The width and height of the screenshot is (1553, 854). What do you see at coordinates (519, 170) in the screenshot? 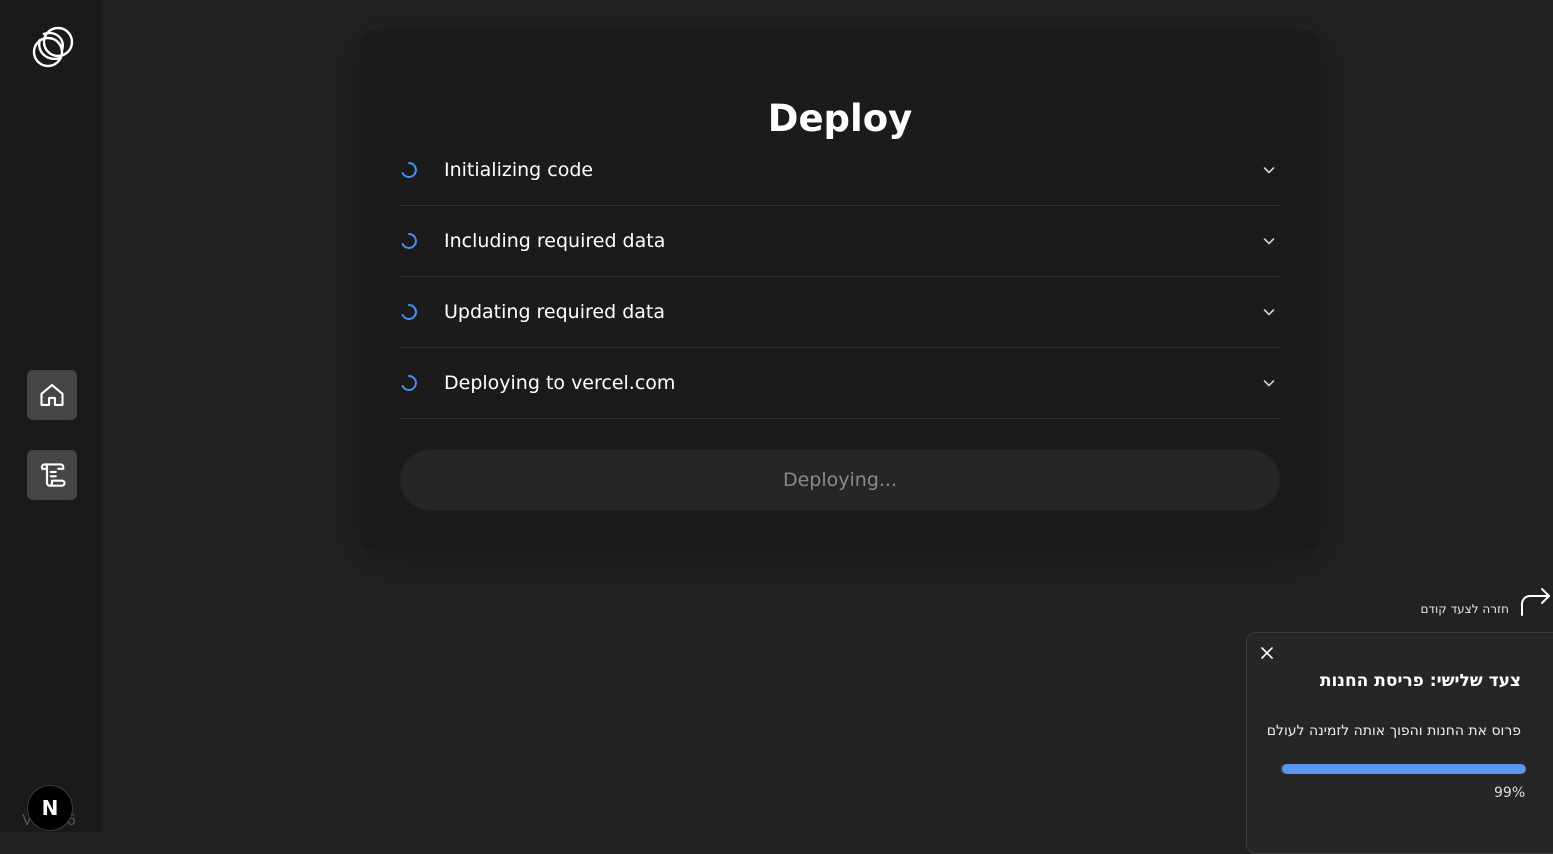
I see `step-label: Initializing code` at bounding box center [519, 170].